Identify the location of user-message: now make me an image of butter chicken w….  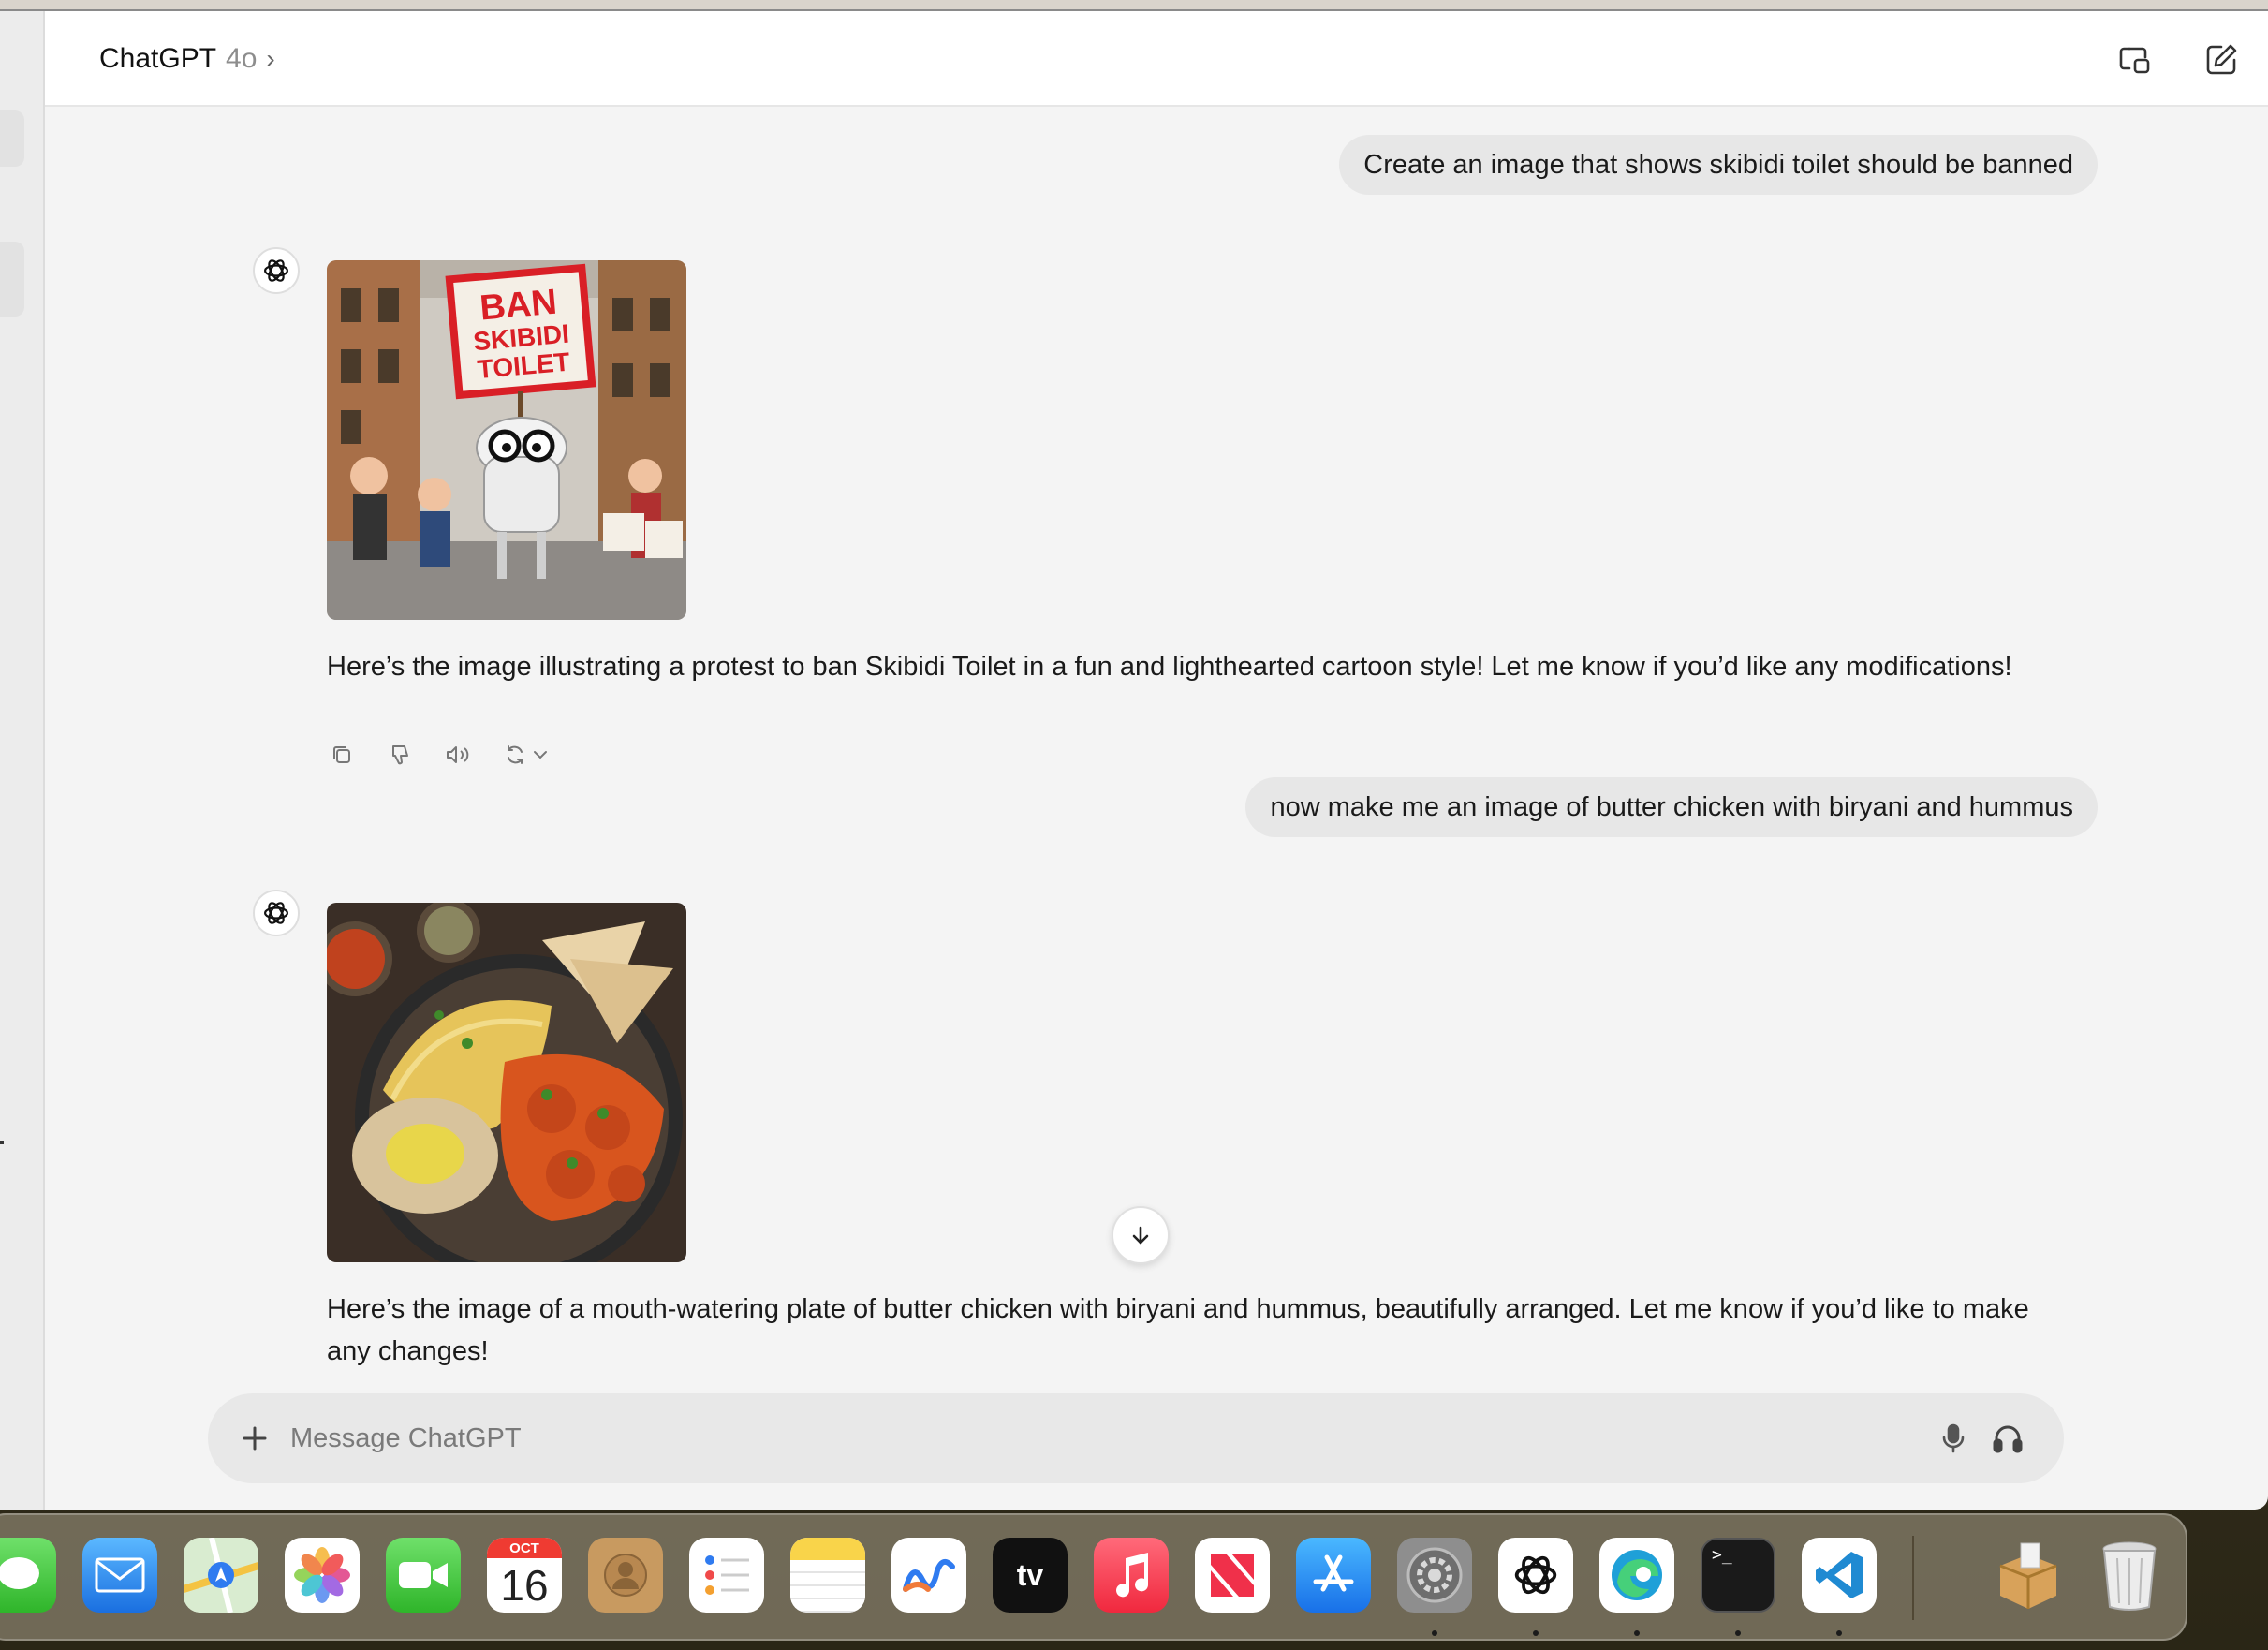
(1672, 807).